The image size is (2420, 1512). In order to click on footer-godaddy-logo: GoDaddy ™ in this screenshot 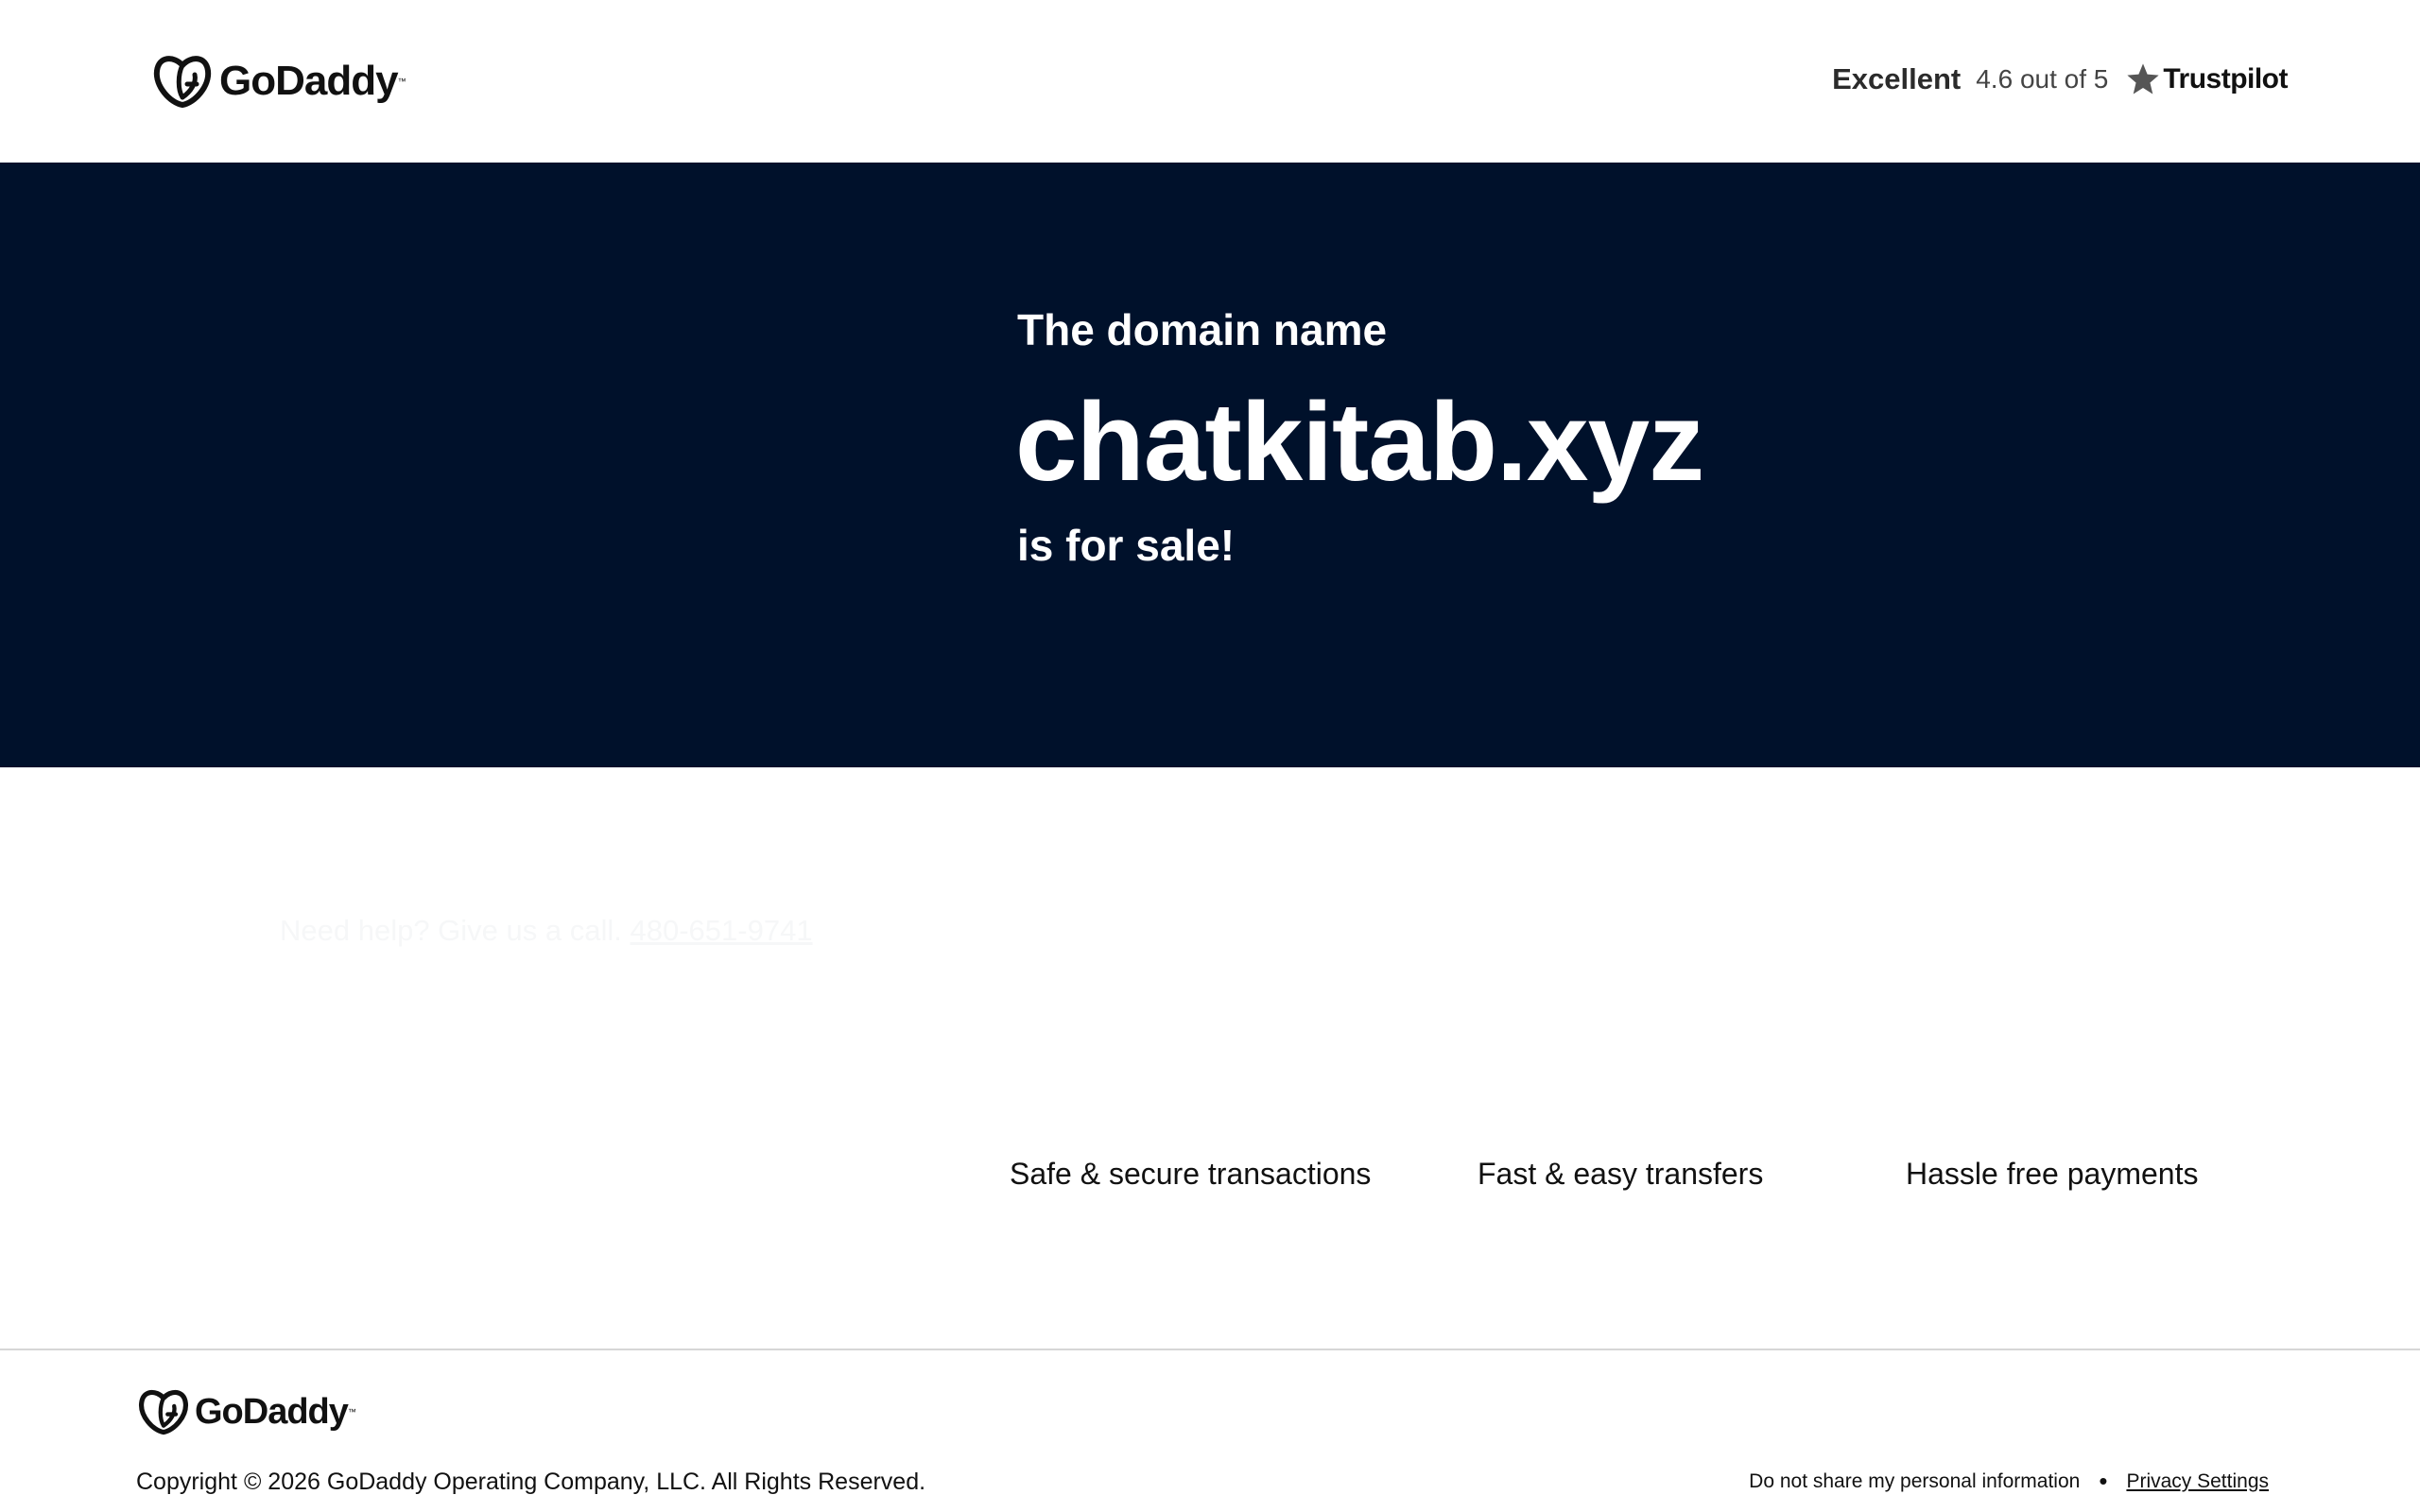, I will do `click(247, 1411)`.